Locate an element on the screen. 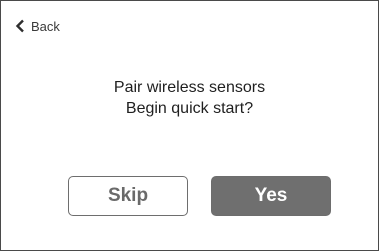  back-button: Back is located at coordinates (37, 26).